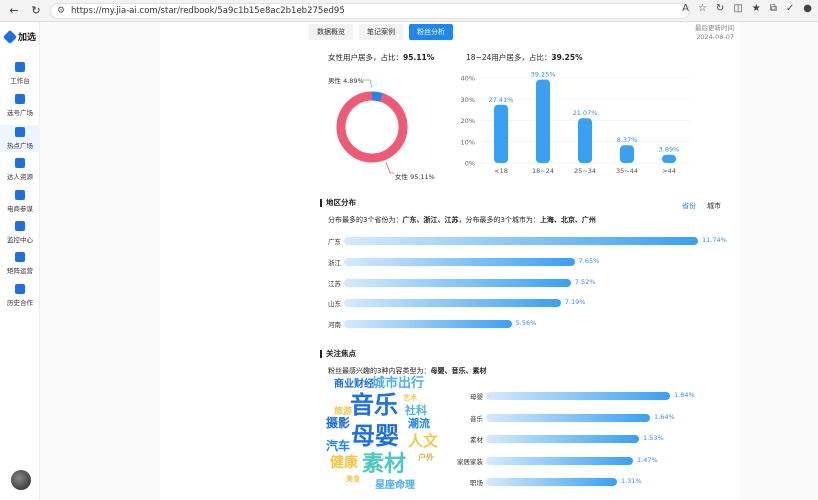  Describe the element at coordinates (365, 57) in the screenshot. I see `gender-summary-prefix: 女性用户居多，占比：` at that location.